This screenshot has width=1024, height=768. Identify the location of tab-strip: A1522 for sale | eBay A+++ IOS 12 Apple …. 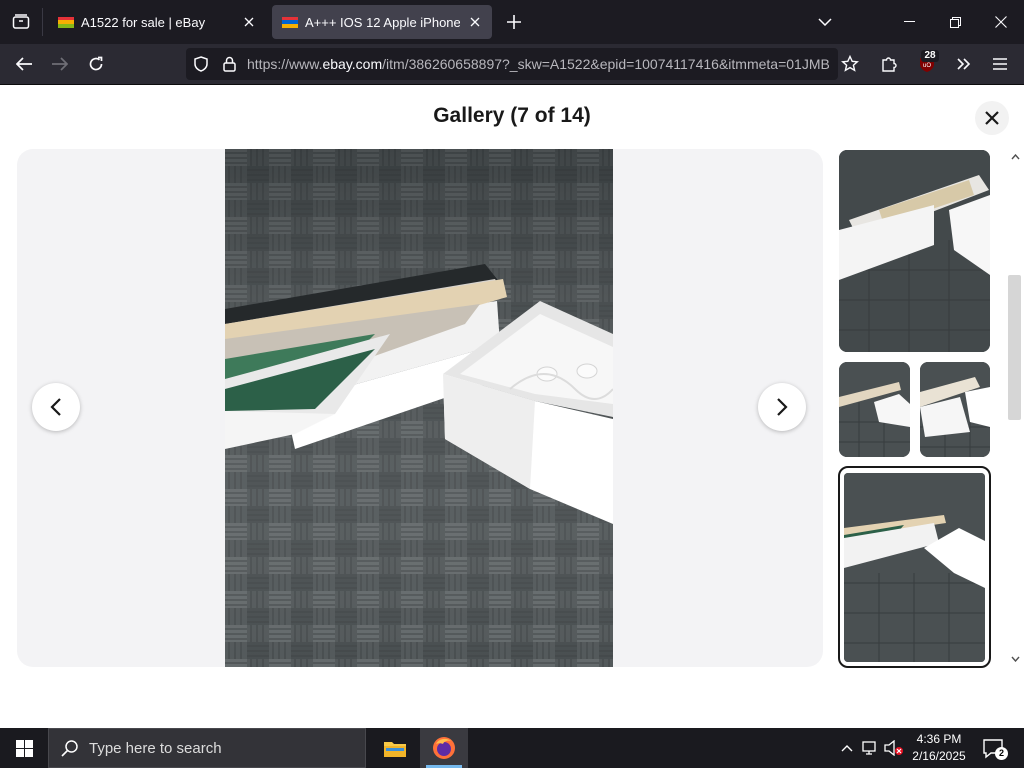
(512, 22).